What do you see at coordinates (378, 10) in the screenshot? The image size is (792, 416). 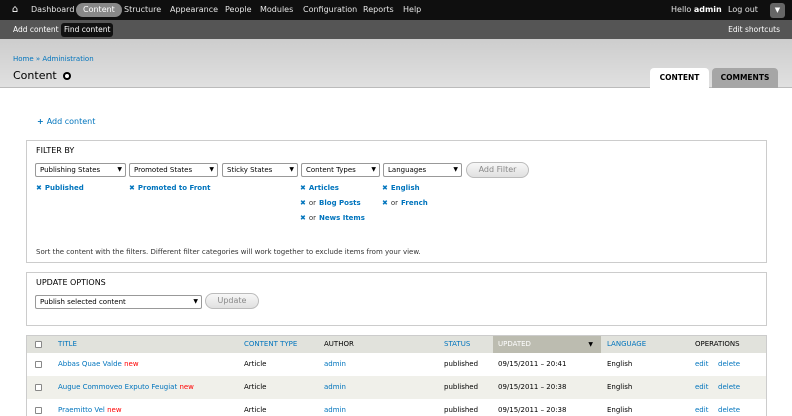 I see `toolbar-item-reports: Reports` at bounding box center [378, 10].